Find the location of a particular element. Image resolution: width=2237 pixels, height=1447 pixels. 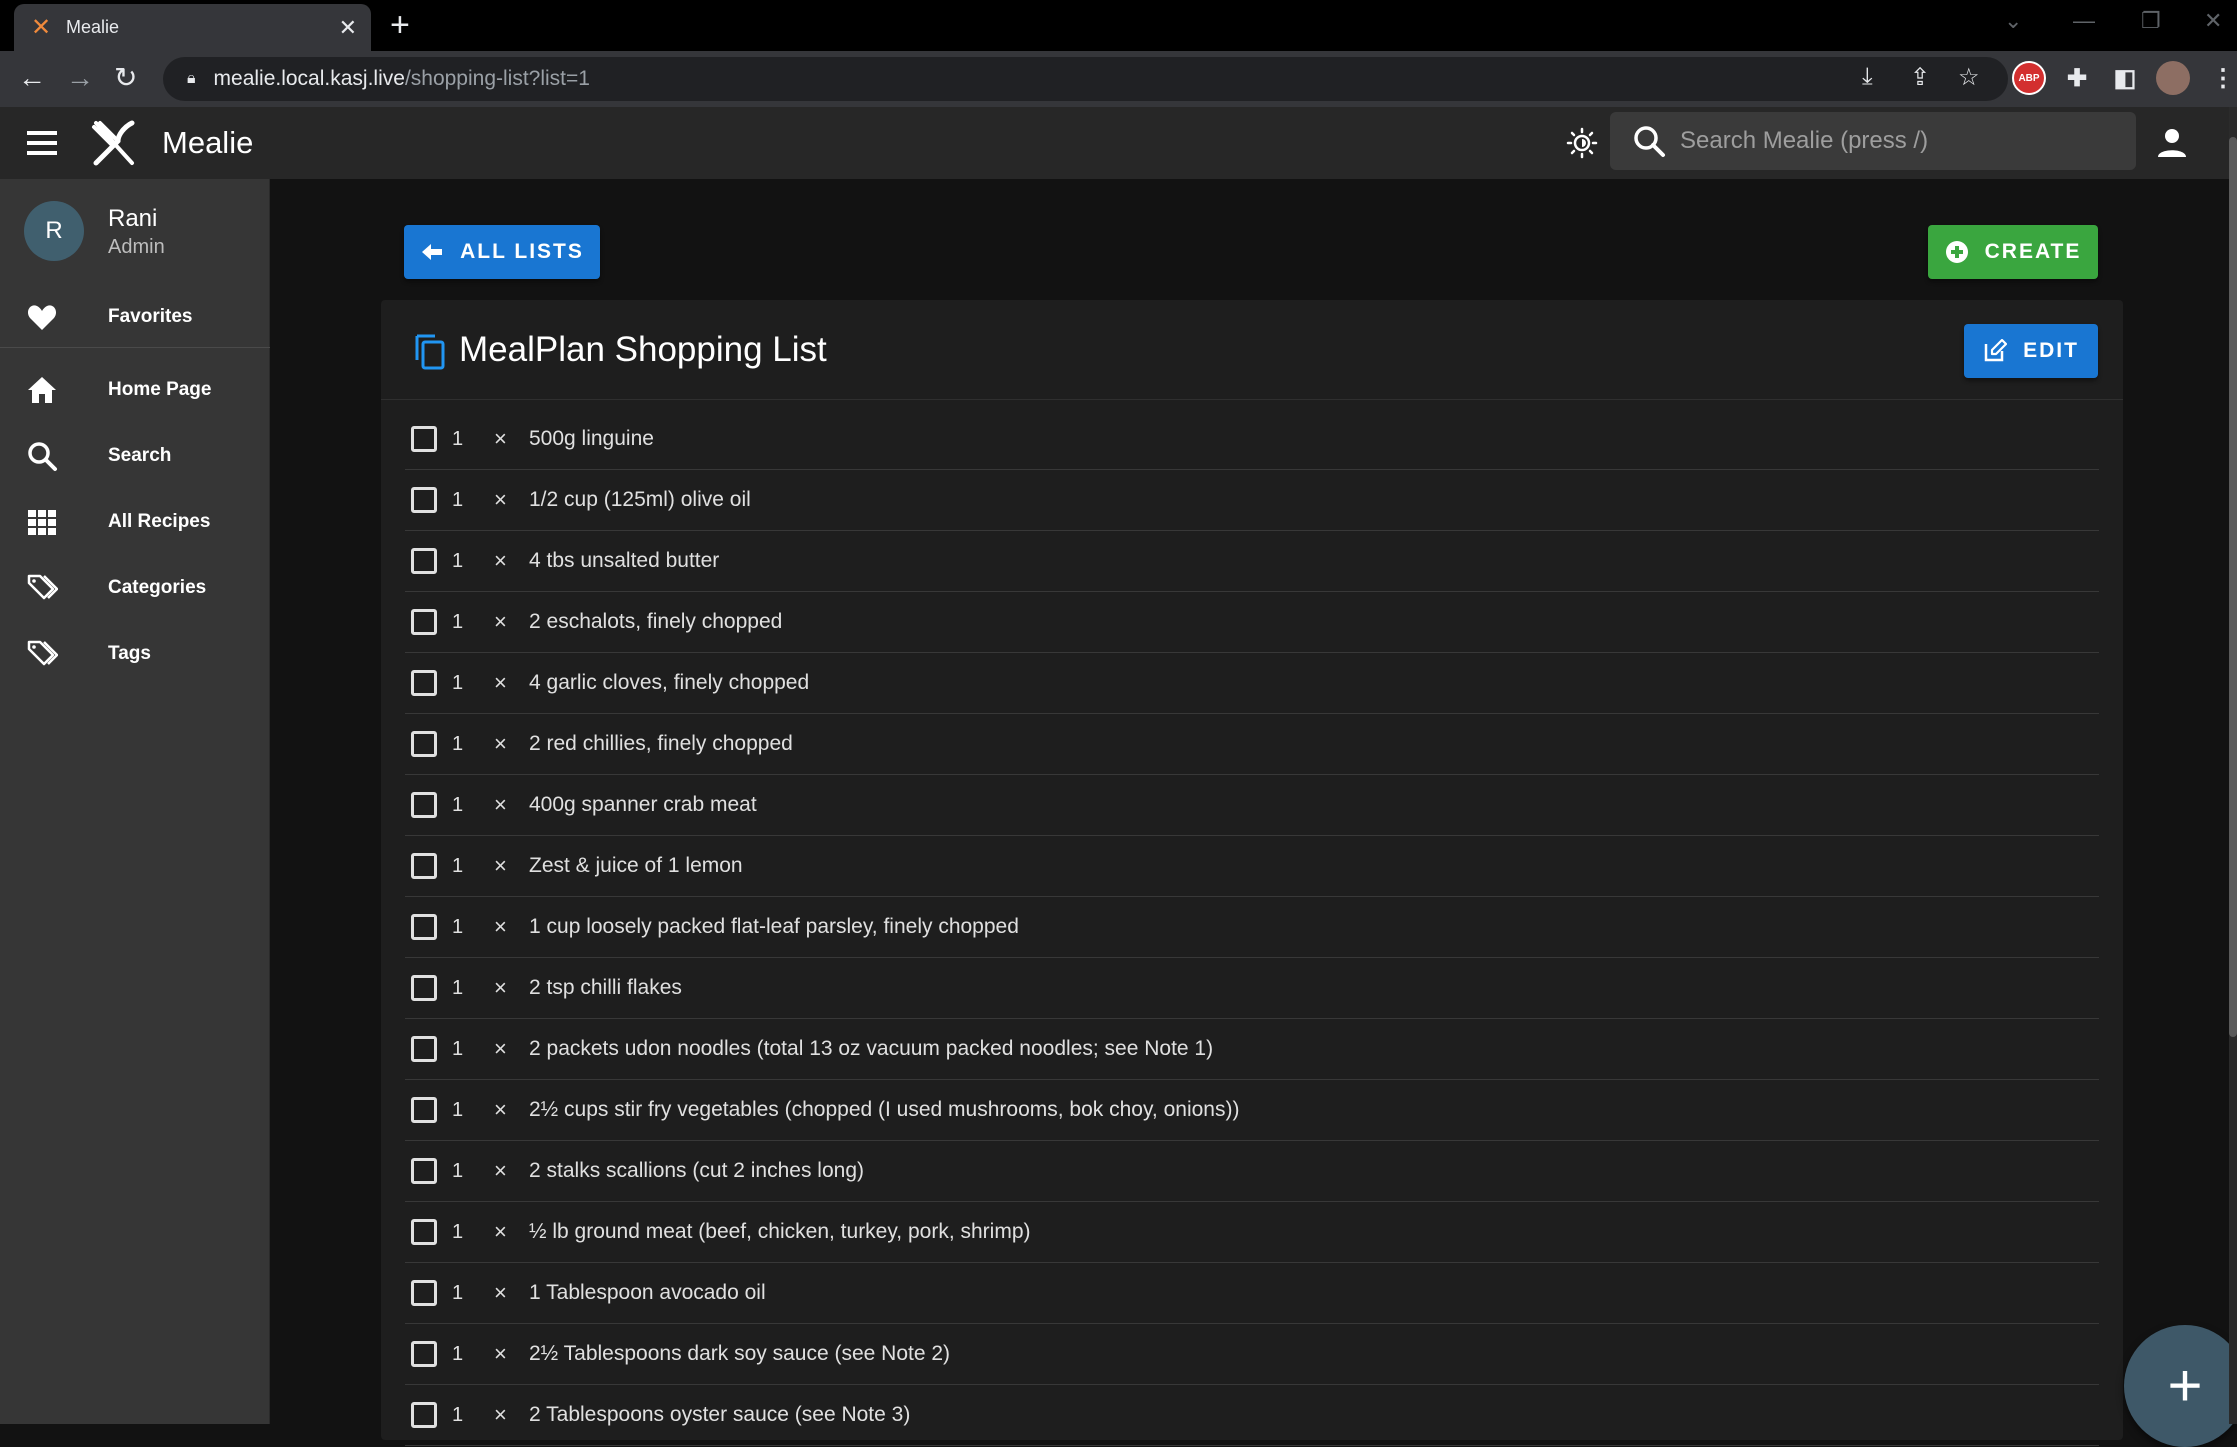

list-item: 1 × 2 stalks scallions (cut 2 inches long) is located at coordinates (1252, 1171).